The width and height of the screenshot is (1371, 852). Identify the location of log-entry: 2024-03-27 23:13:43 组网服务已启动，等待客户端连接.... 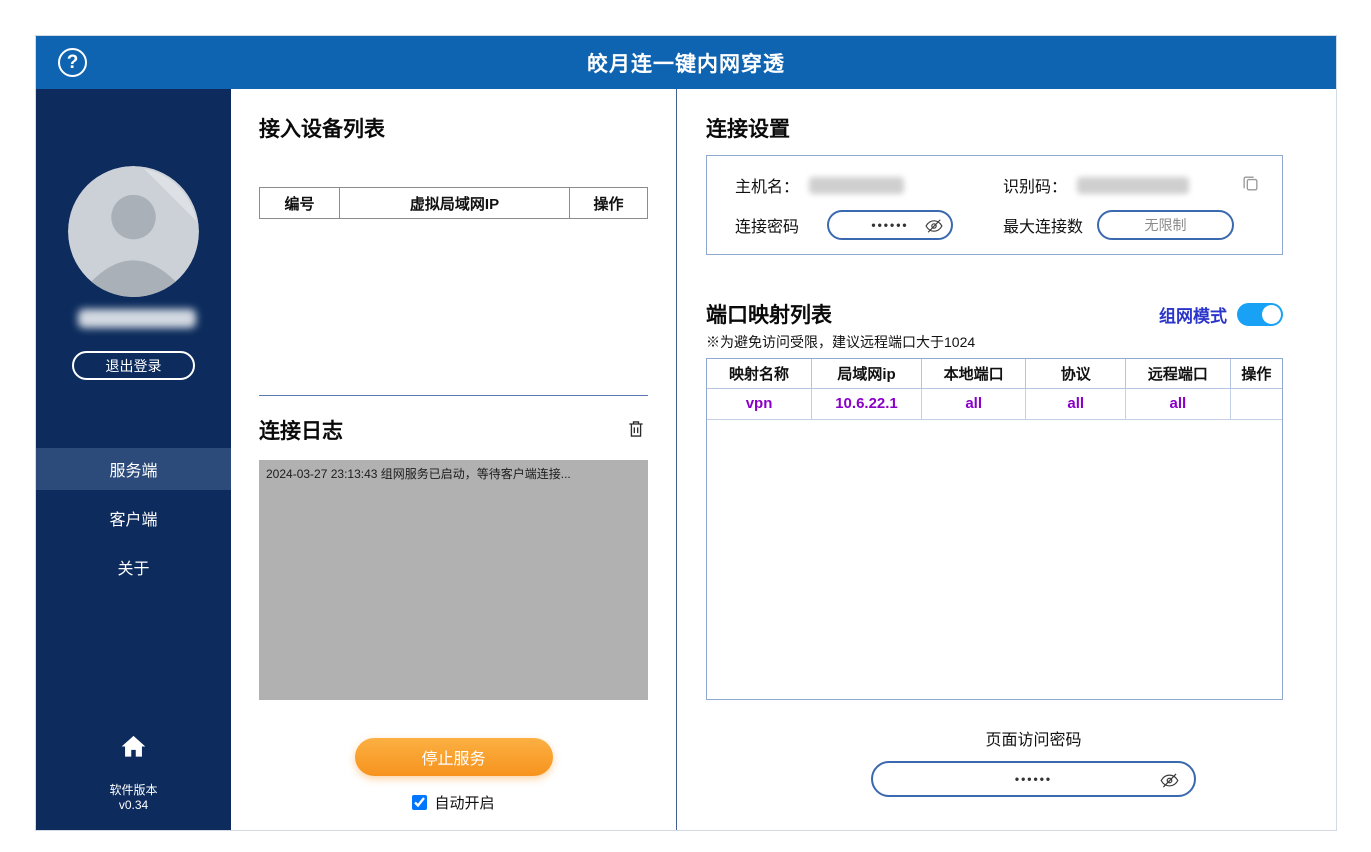
(418, 474).